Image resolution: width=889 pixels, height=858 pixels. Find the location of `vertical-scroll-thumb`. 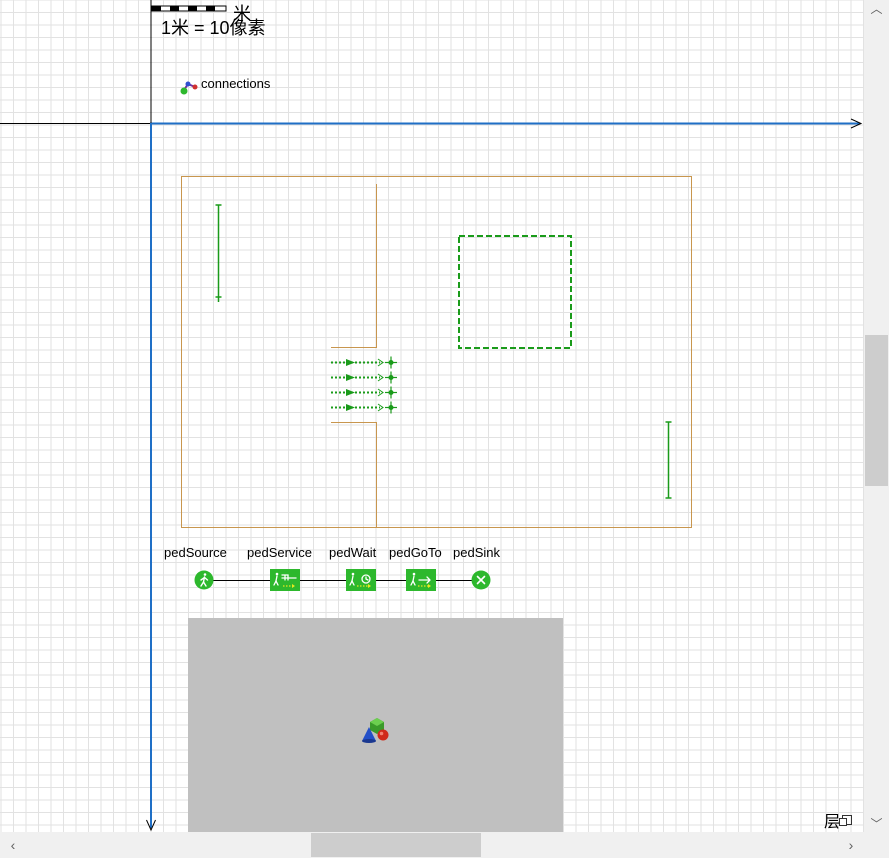

vertical-scroll-thumb is located at coordinates (876, 410).